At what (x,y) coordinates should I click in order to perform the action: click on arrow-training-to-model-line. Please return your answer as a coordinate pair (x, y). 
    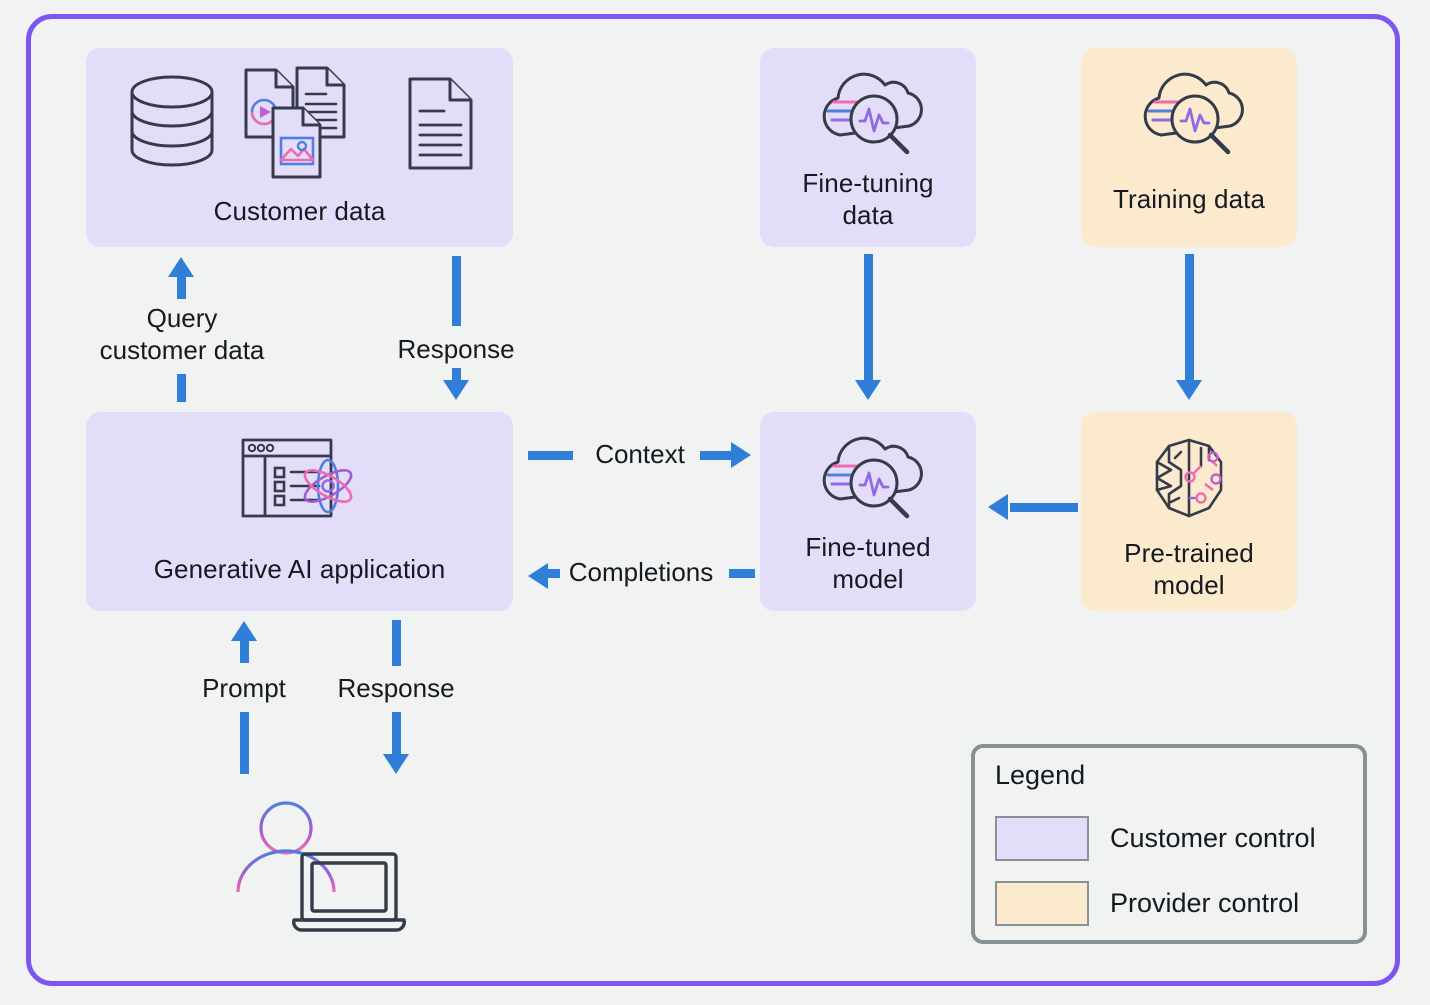
    Looking at the image, I should click on (1189, 318).